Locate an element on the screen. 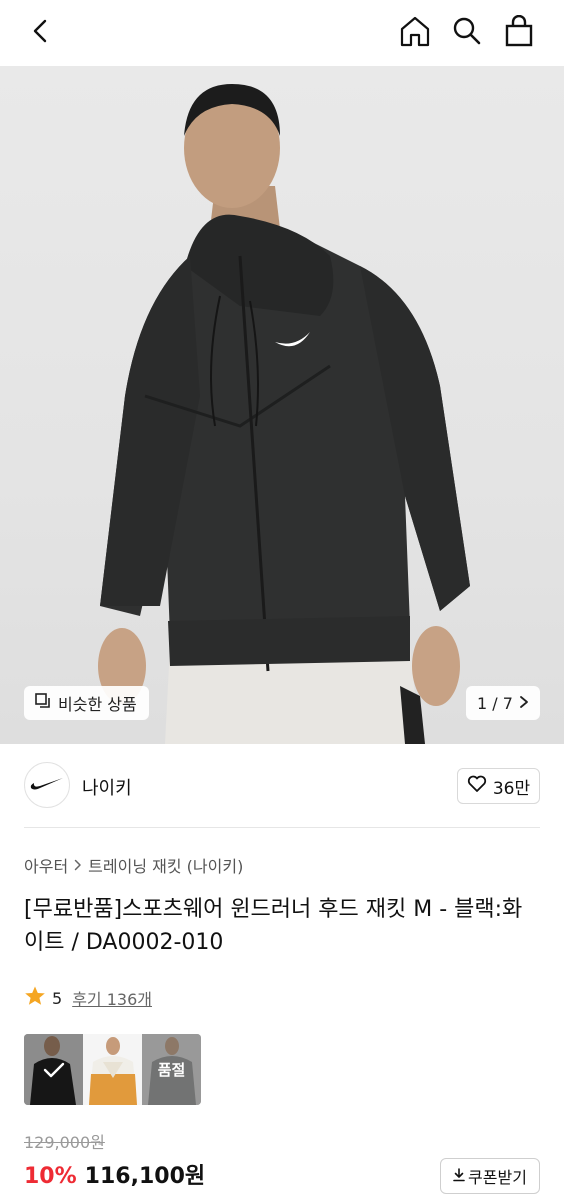 The width and height of the screenshot is (564, 1200). swatch-grey: 품절 is located at coordinates (171, 1069).